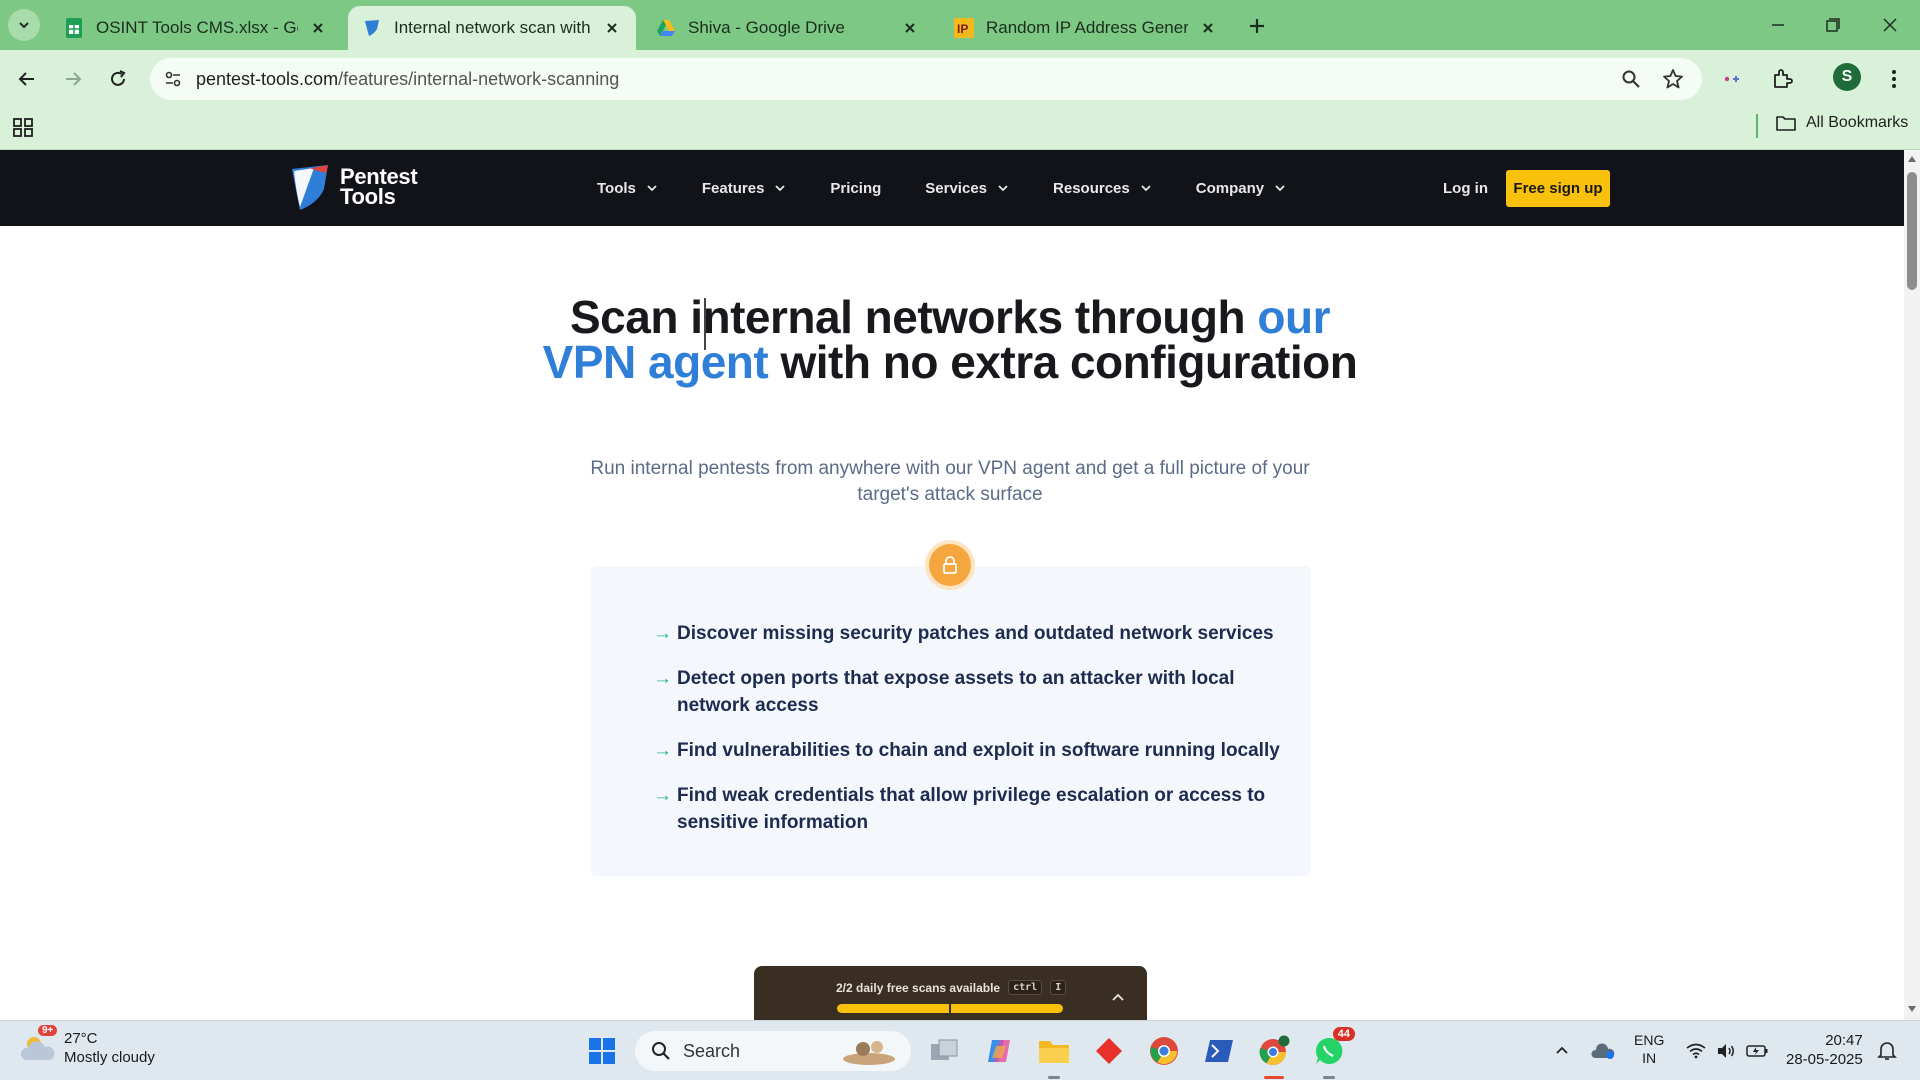 The height and width of the screenshot is (1080, 1920). What do you see at coordinates (1118, 998) in the screenshot?
I see `chevron-up-icon` at bounding box center [1118, 998].